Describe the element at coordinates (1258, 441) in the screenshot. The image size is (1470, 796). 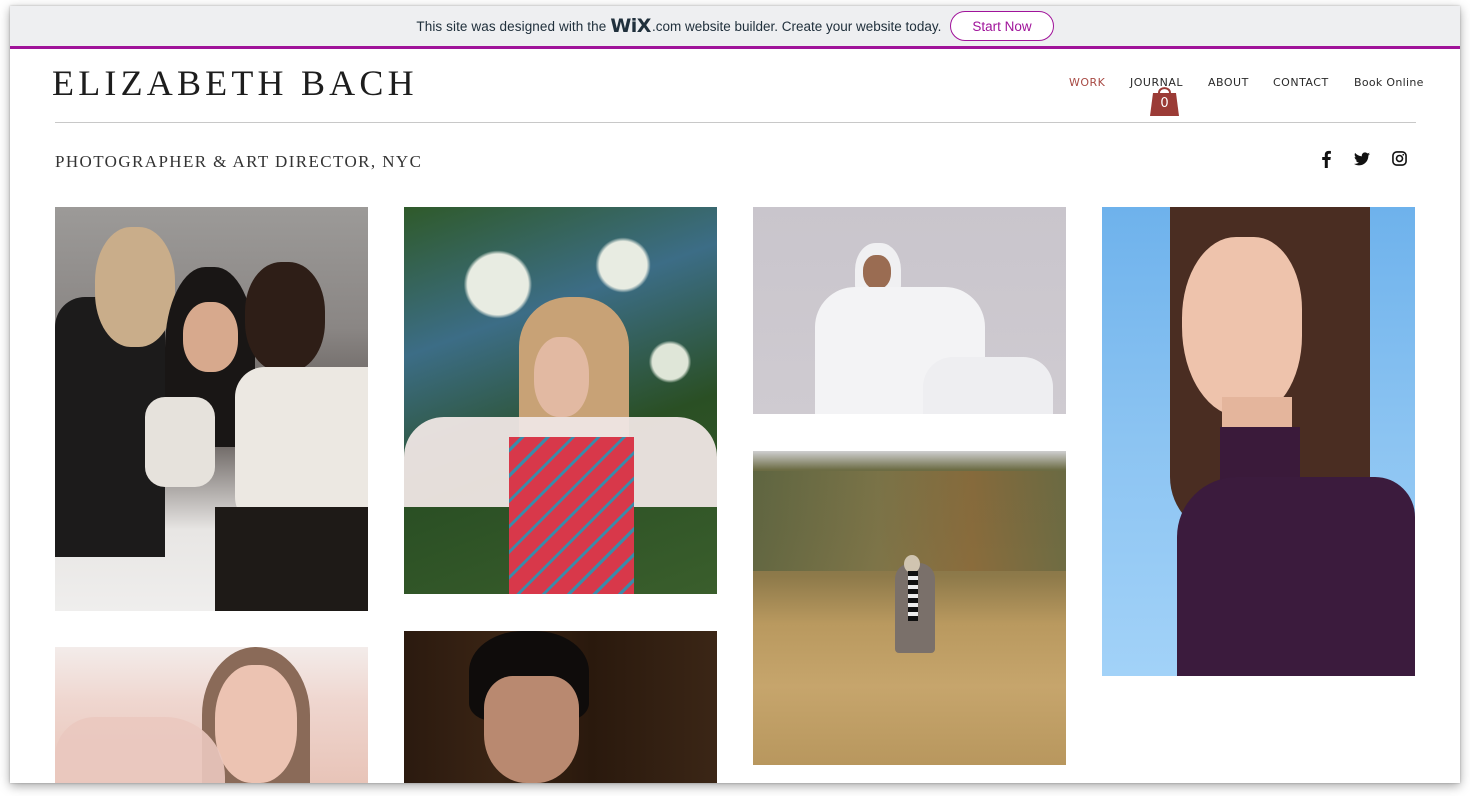
I see `gallery-item-purple-turtleneck` at that location.